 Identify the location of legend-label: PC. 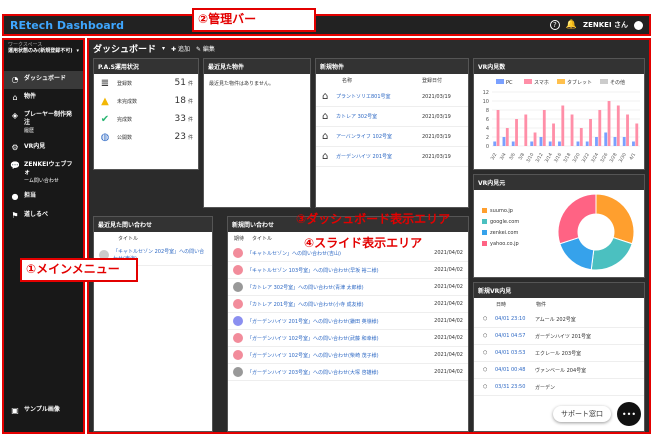
(509, 83).